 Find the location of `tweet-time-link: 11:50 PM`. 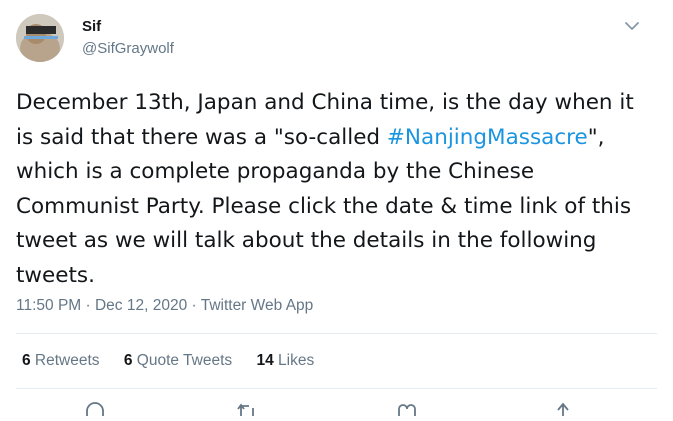

tweet-time-link: 11:50 PM is located at coordinates (48, 305).